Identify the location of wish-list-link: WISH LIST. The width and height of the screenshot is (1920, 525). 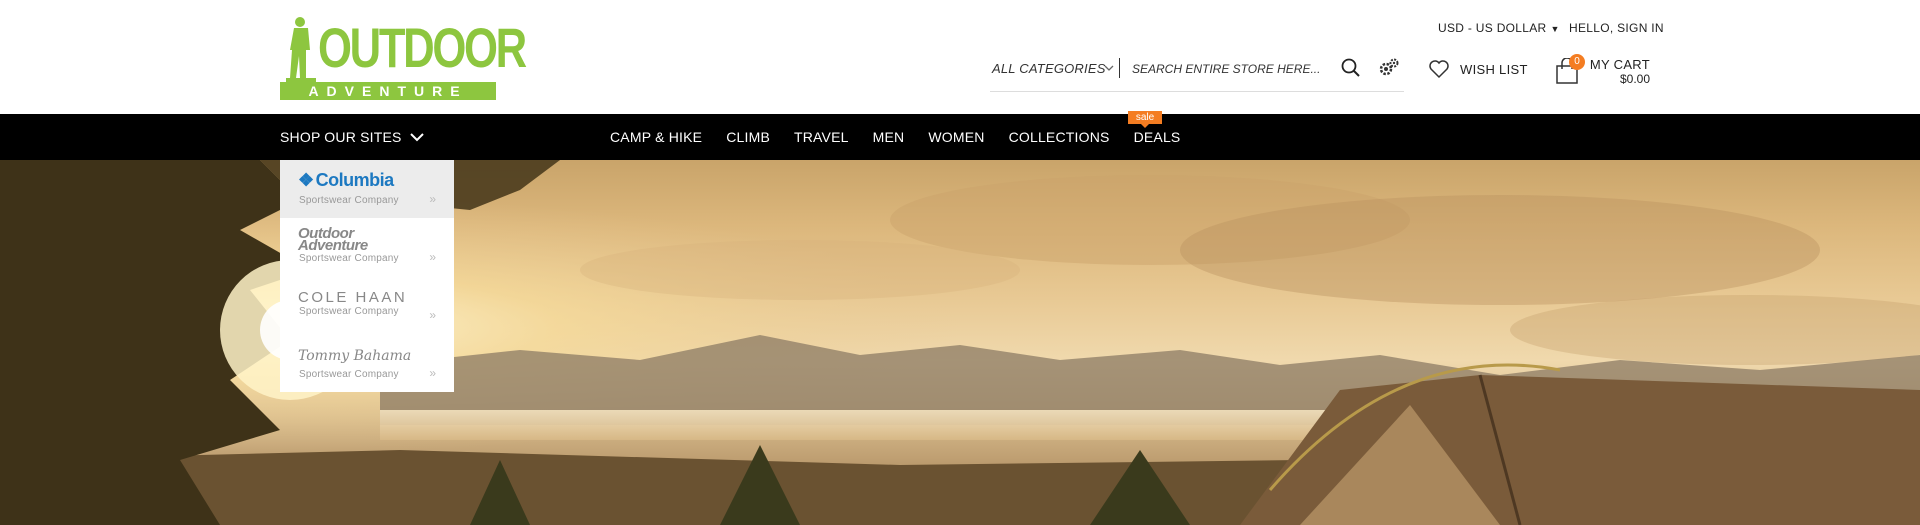
(1478, 69).